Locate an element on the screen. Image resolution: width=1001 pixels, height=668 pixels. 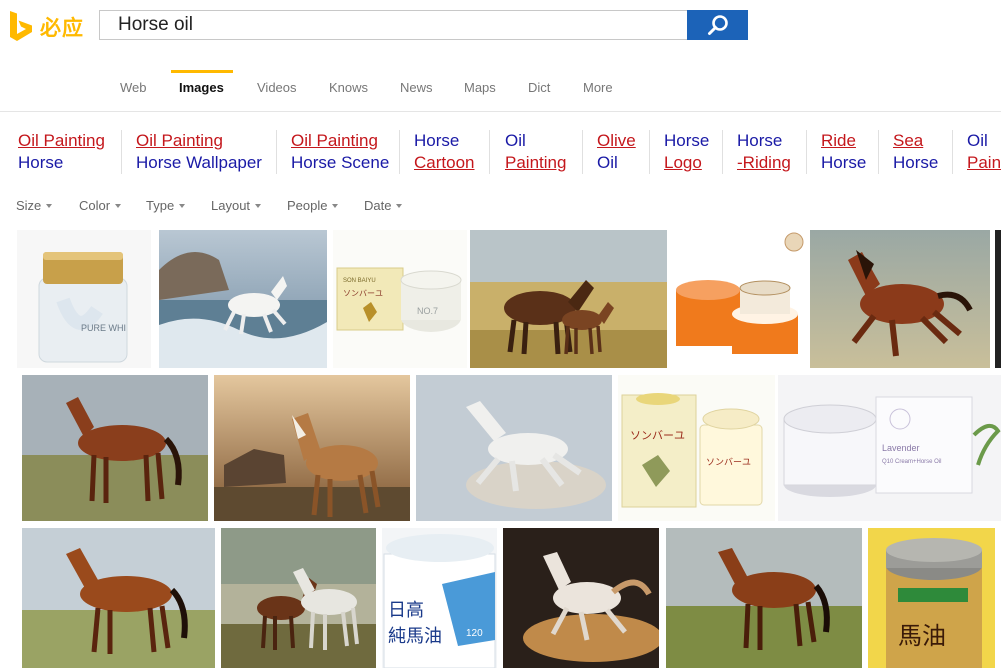
sonbaiyu-jar-image: ソンバーユ ソンバーユ is located at coordinates (696, 448).